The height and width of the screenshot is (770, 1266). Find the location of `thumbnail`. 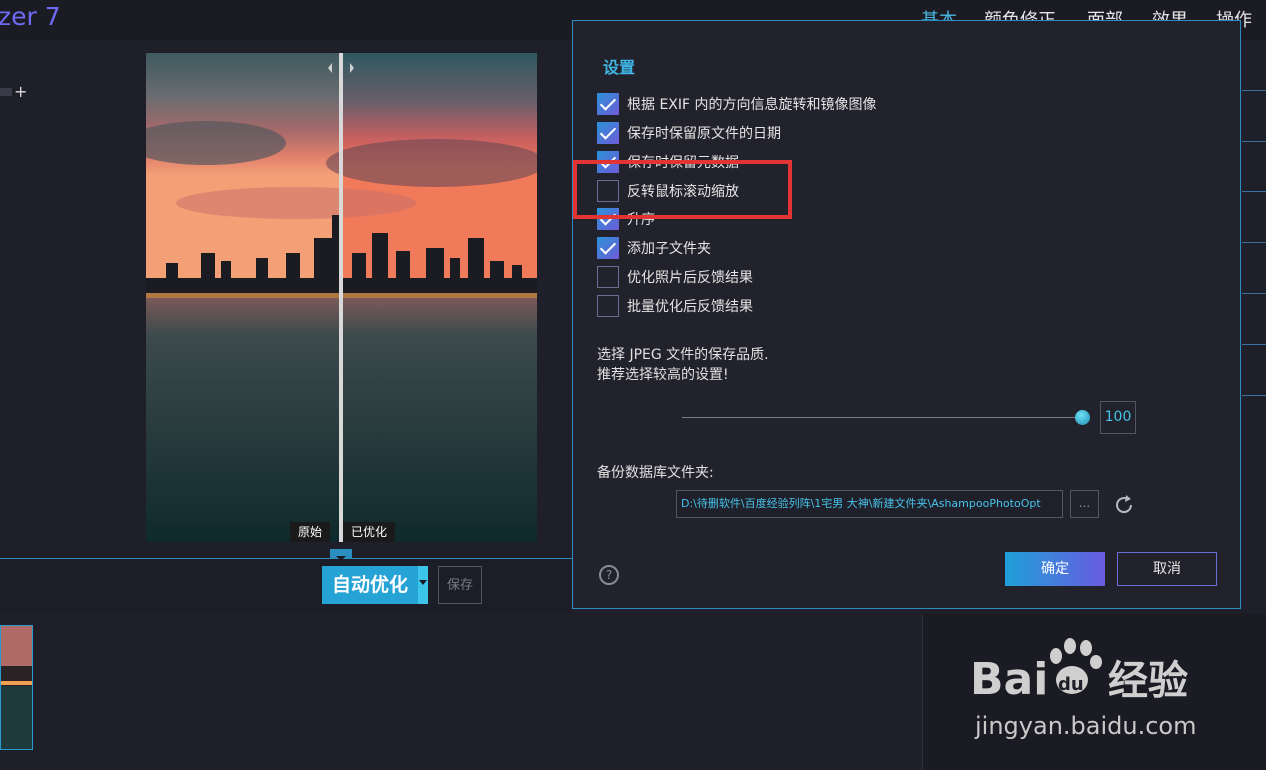

thumbnail is located at coordinates (16, 687).